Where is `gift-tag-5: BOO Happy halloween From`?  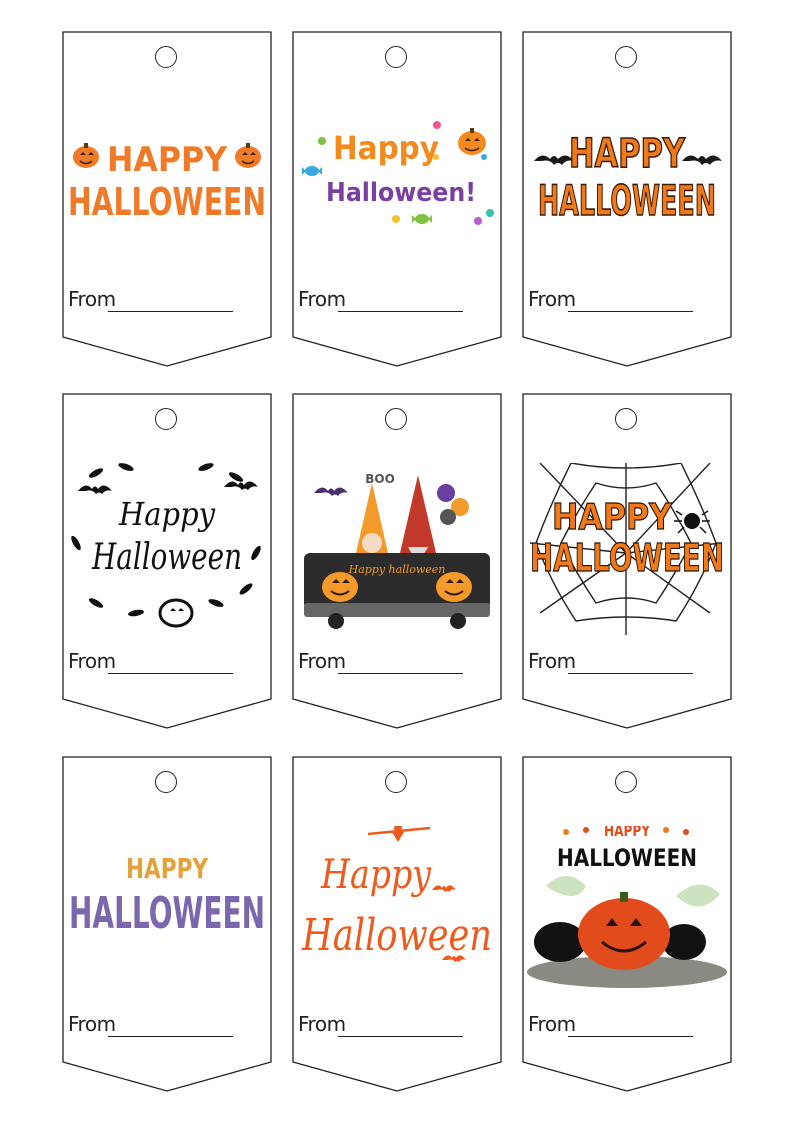
gift-tag-5: BOO Happy halloween From is located at coordinates (397, 561).